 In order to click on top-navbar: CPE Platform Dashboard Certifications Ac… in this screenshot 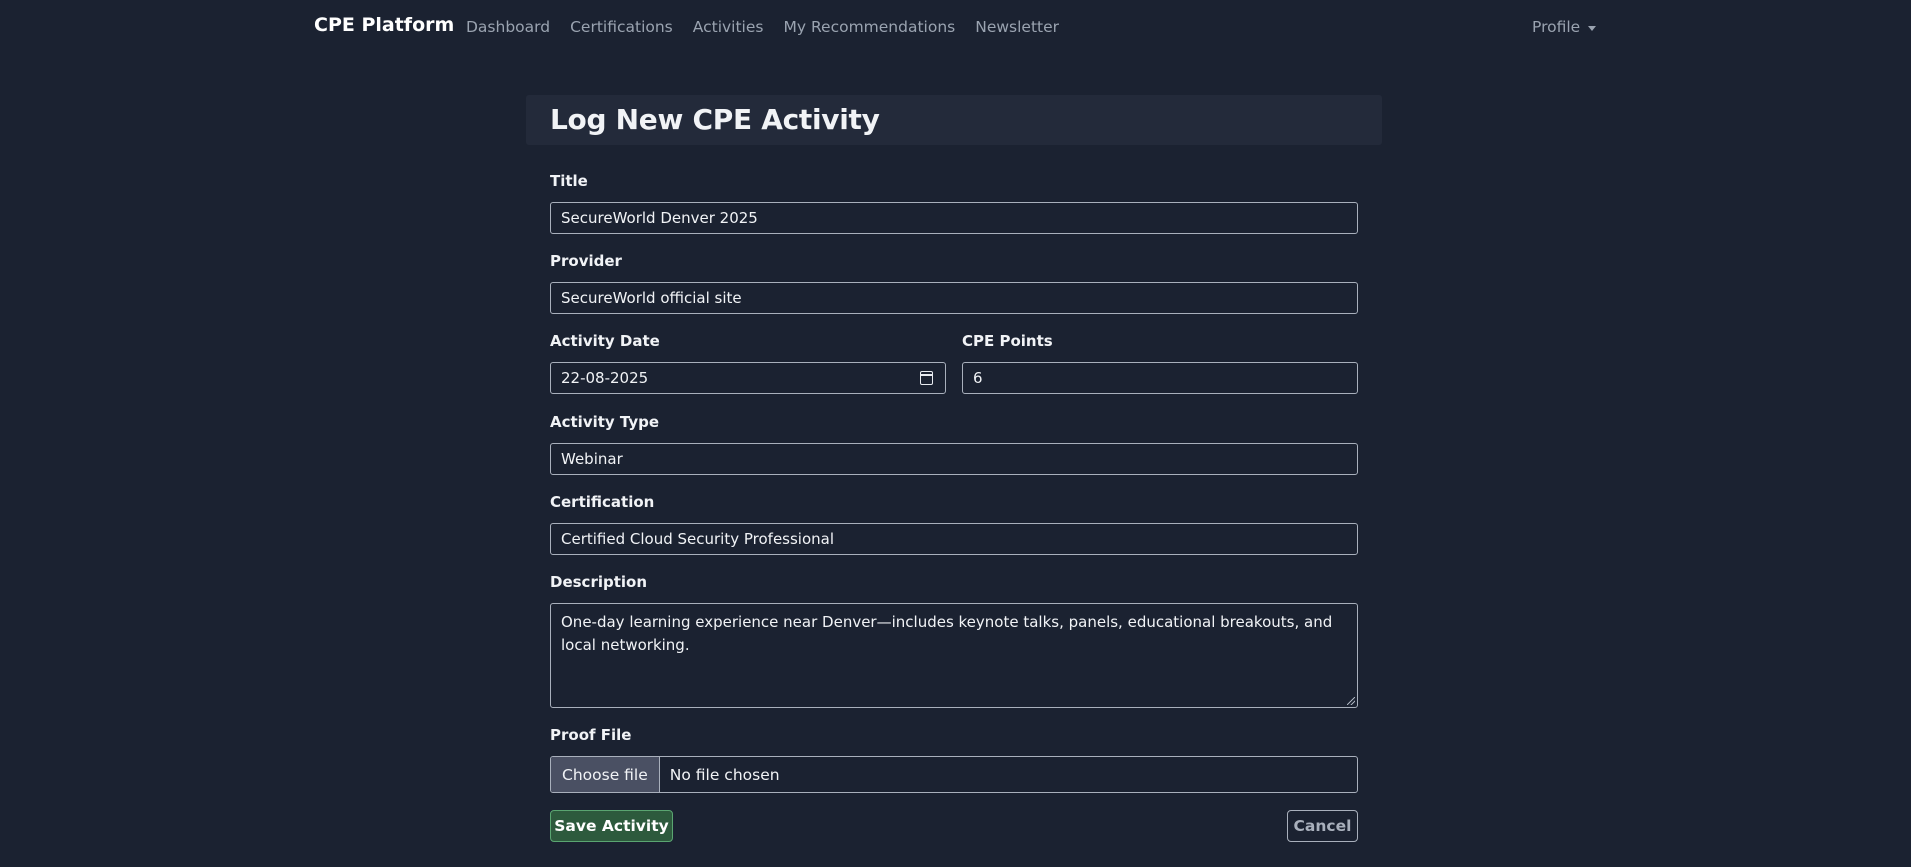, I will do `click(955, 27)`.